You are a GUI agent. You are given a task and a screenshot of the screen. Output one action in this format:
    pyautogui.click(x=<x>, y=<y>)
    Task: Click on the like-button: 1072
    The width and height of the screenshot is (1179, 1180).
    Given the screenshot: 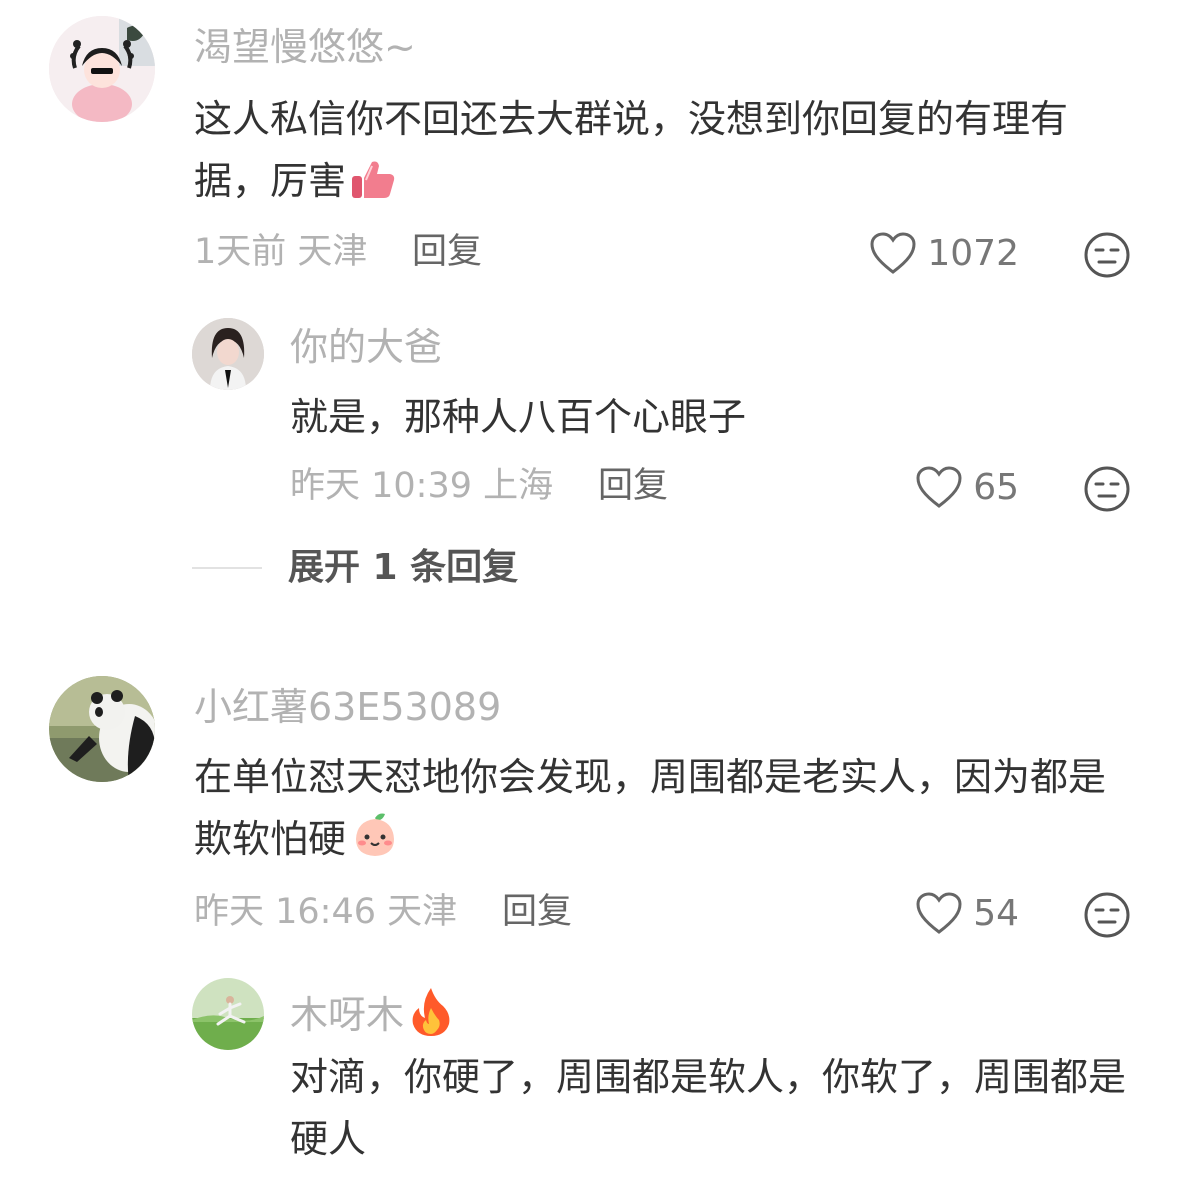 What is the action you would take?
    pyautogui.click(x=944, y=254)
    